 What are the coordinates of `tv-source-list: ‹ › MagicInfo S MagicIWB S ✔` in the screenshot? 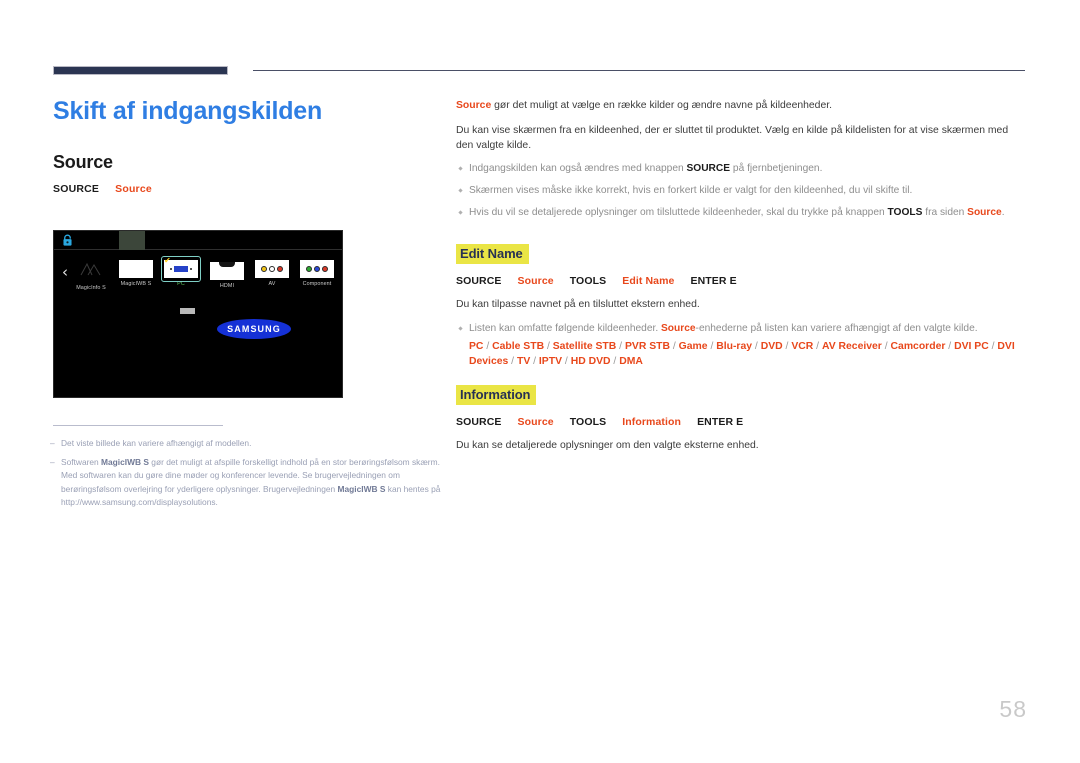 It's located at (198, 279).